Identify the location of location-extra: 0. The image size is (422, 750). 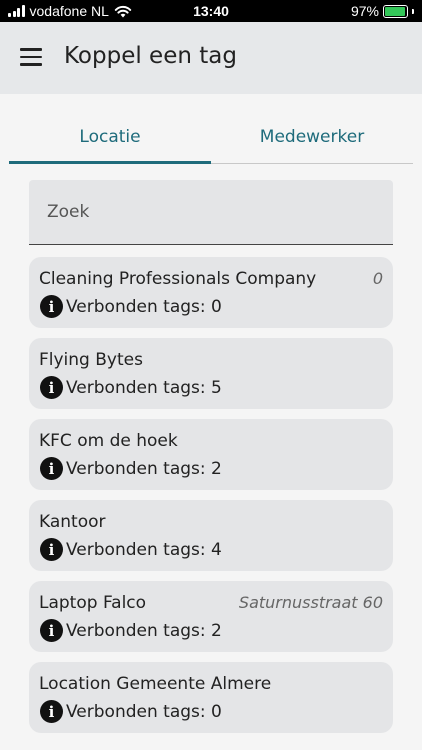
(377, 278).